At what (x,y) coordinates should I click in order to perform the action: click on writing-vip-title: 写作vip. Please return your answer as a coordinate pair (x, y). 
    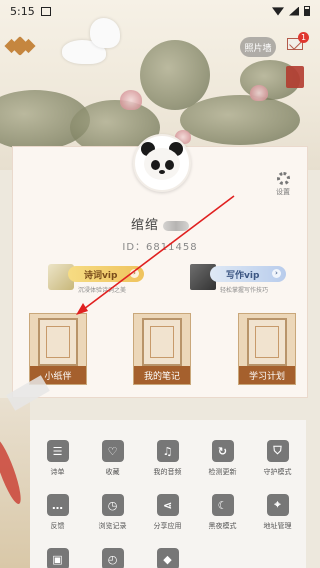
    Looking at the image, I should click on (243, 275).